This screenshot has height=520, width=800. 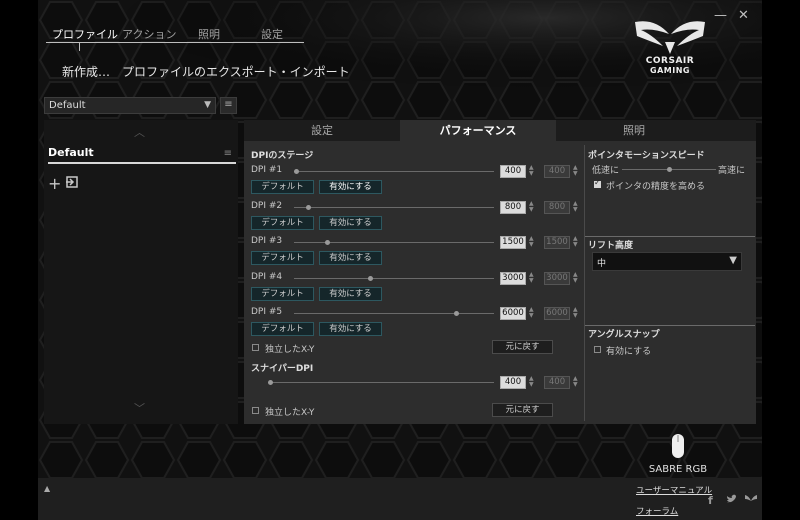 I want to click on profile-name: Default, so click(x=71, y=152).